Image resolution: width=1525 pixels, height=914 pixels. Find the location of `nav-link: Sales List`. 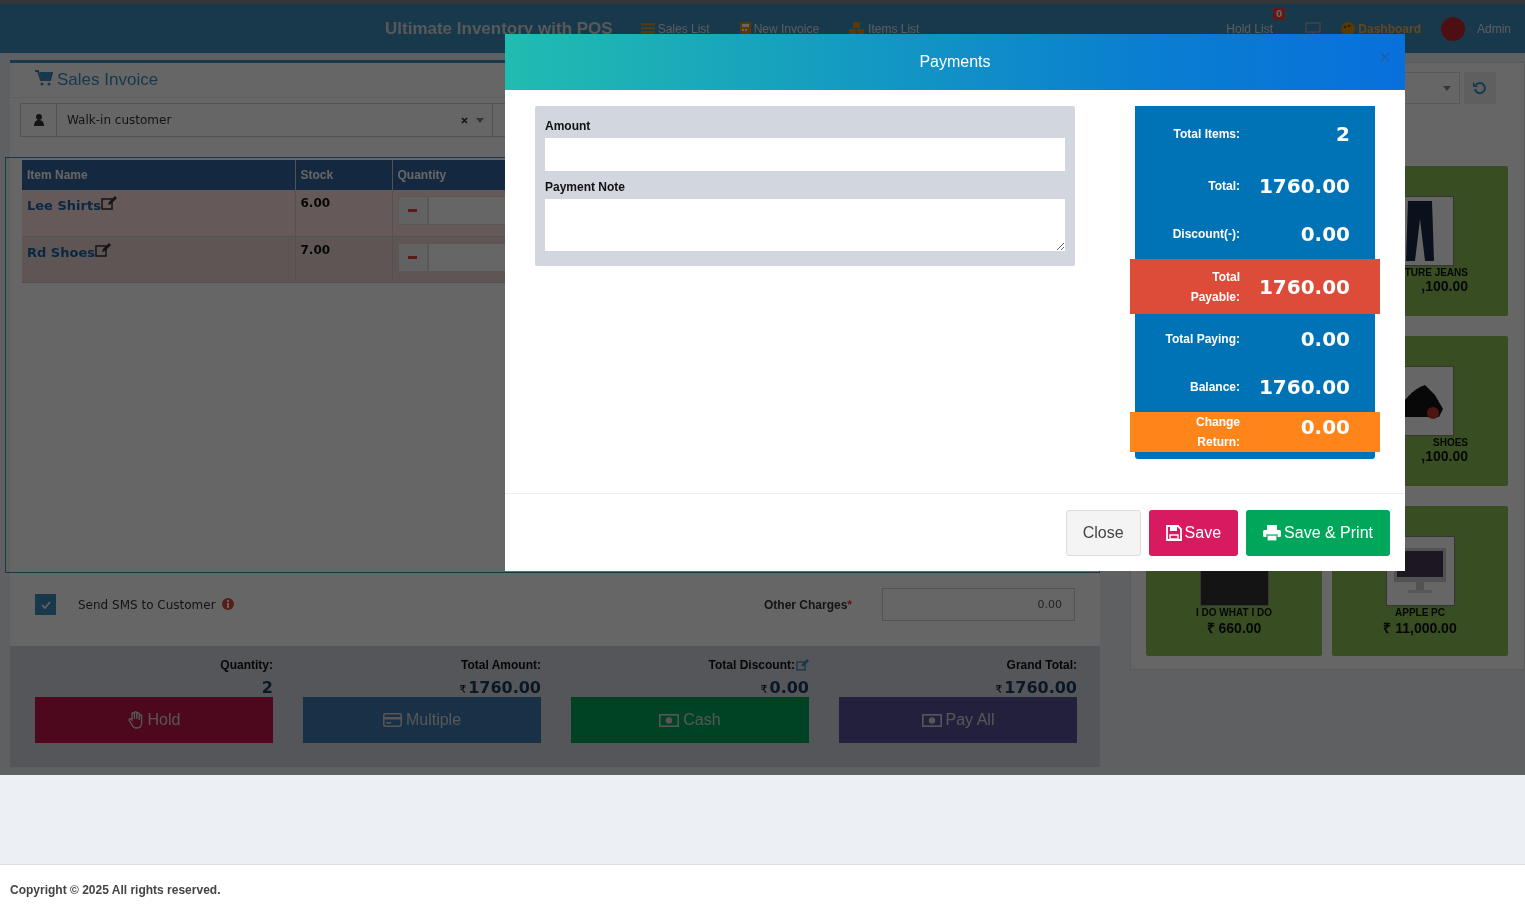

nav-link: Sales List is located at coordinates (675, 28).